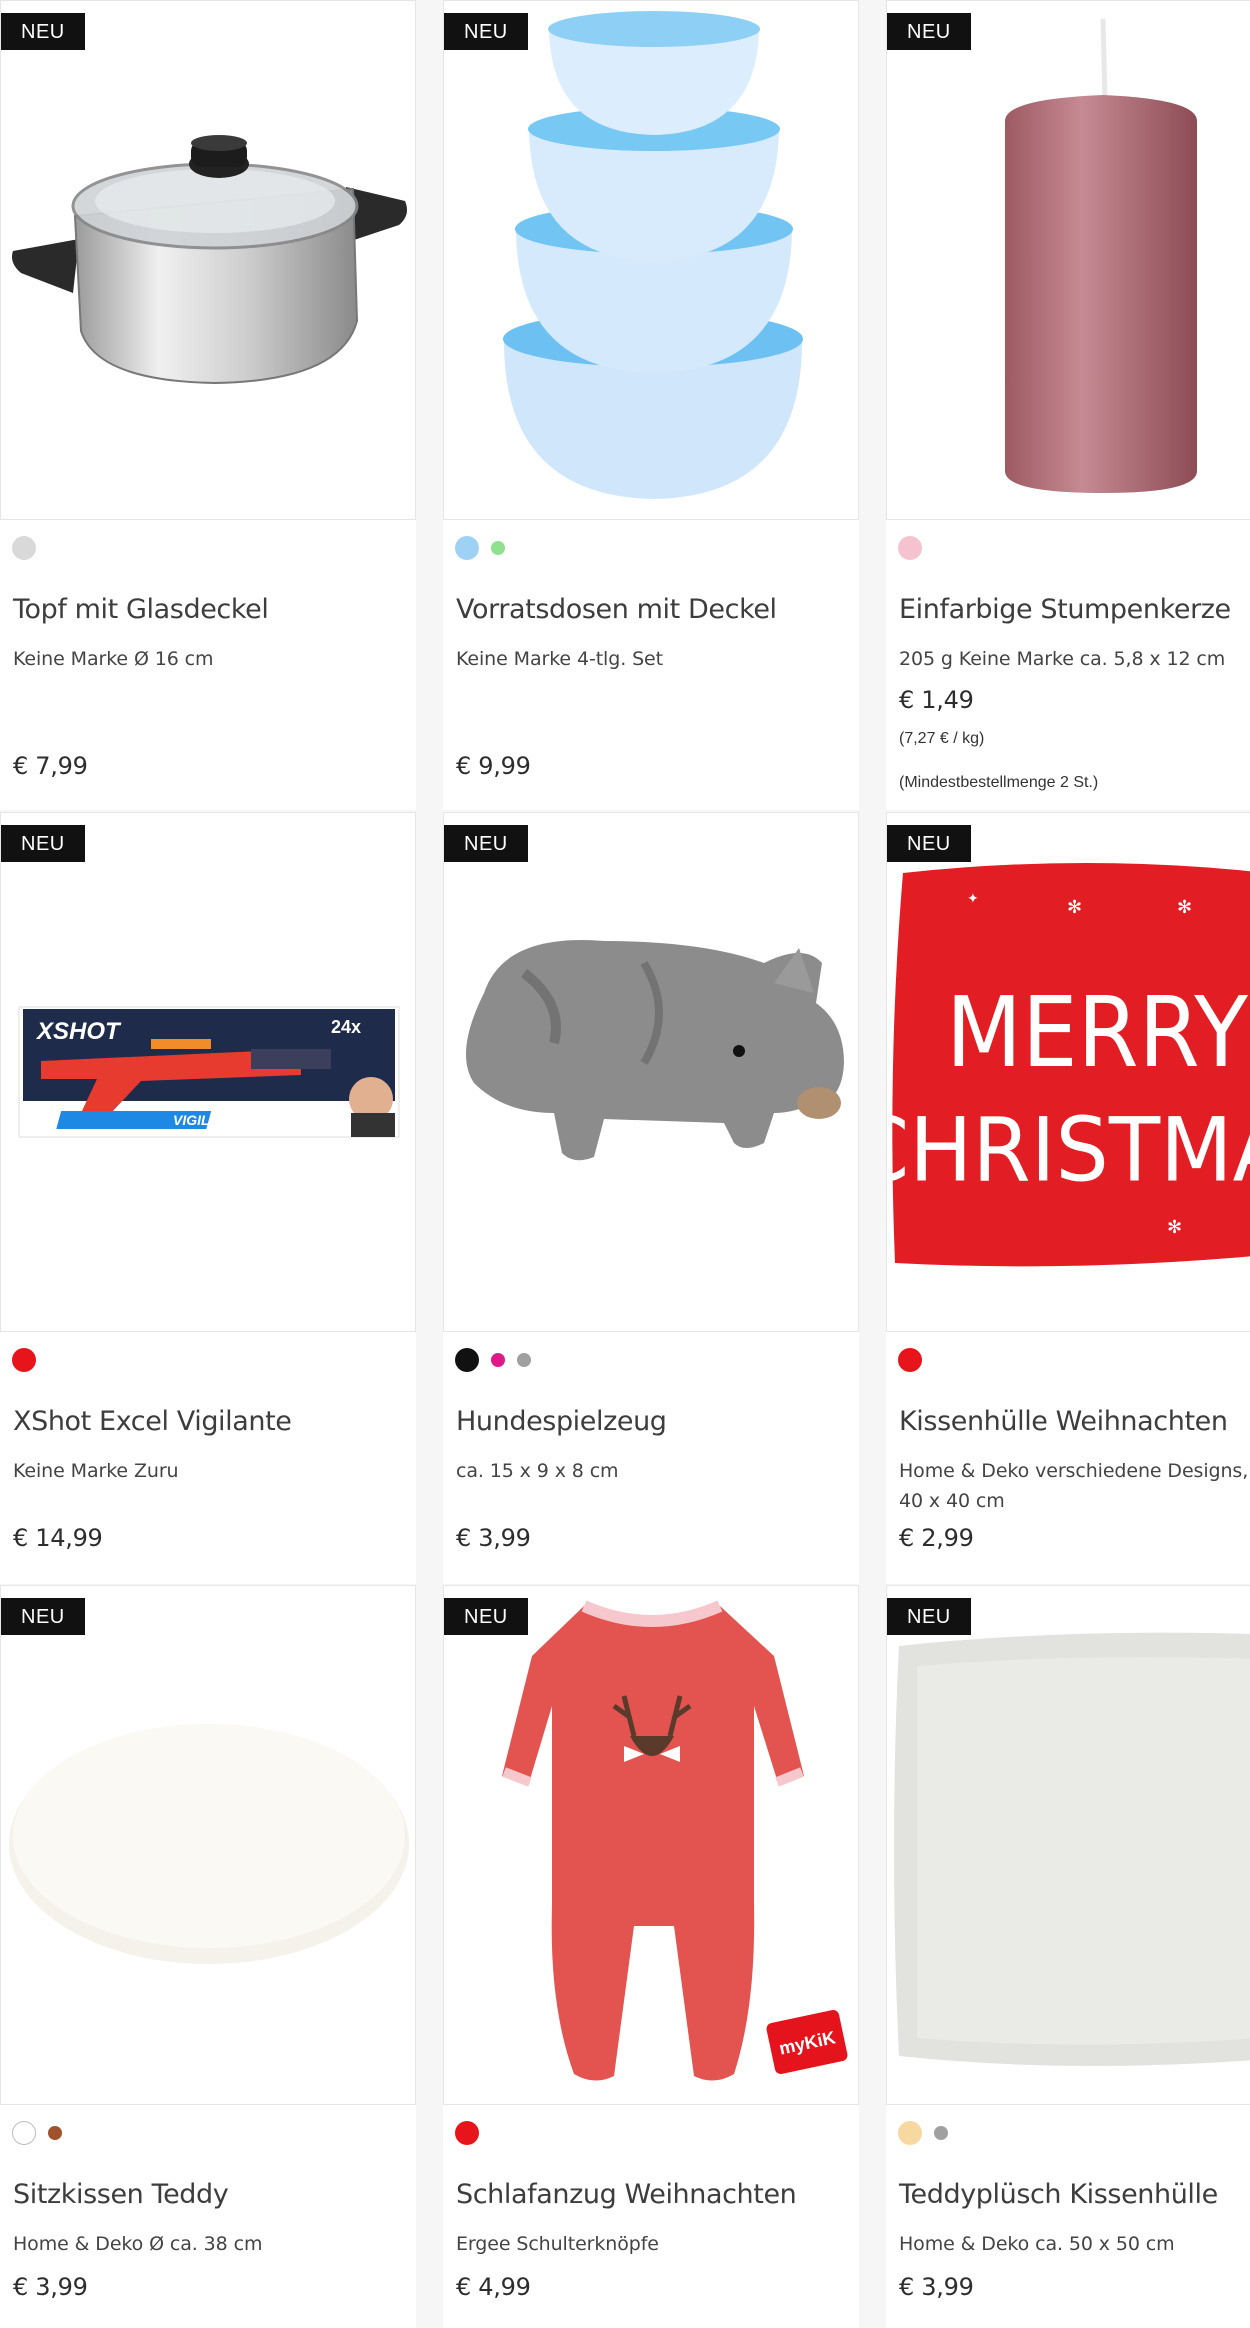  I want to click on product-image: NEU XSHOT 24x VIGILANTE, so click(208, 1072).